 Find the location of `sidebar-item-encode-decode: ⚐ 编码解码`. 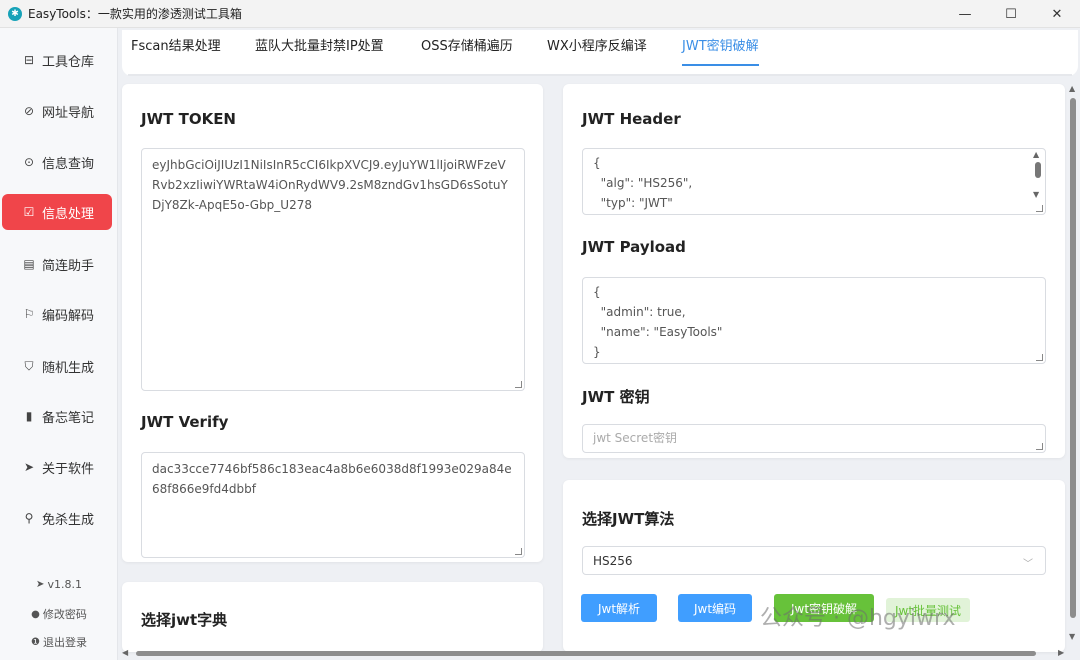

sidebar-item-encode-decode: ⚐ 编码解码 is located at coordinates (57, 314).